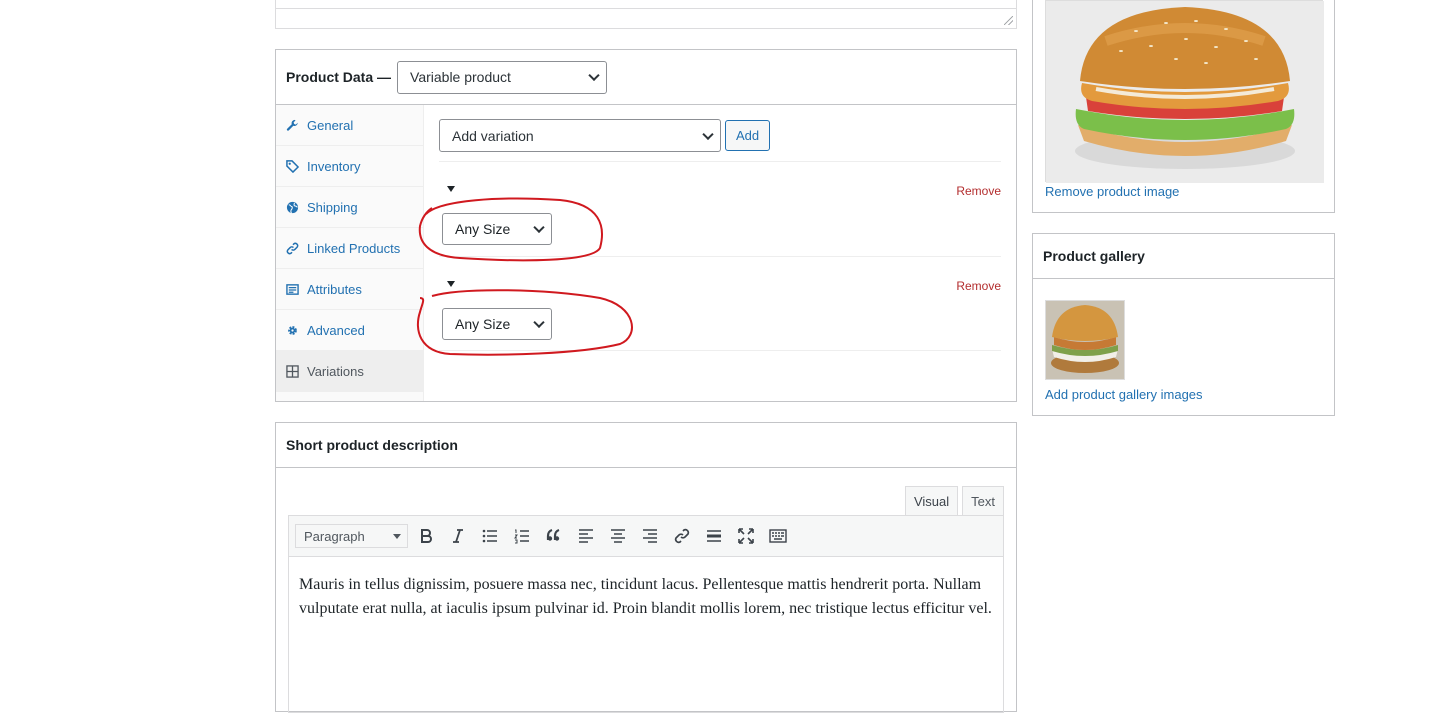 The width and height of the screenshot is (1454, 713). What do you see at coordinates (646, 445) in the screenshot?
I see `short-description-title: Short product description` at bounding box center [646, 445].